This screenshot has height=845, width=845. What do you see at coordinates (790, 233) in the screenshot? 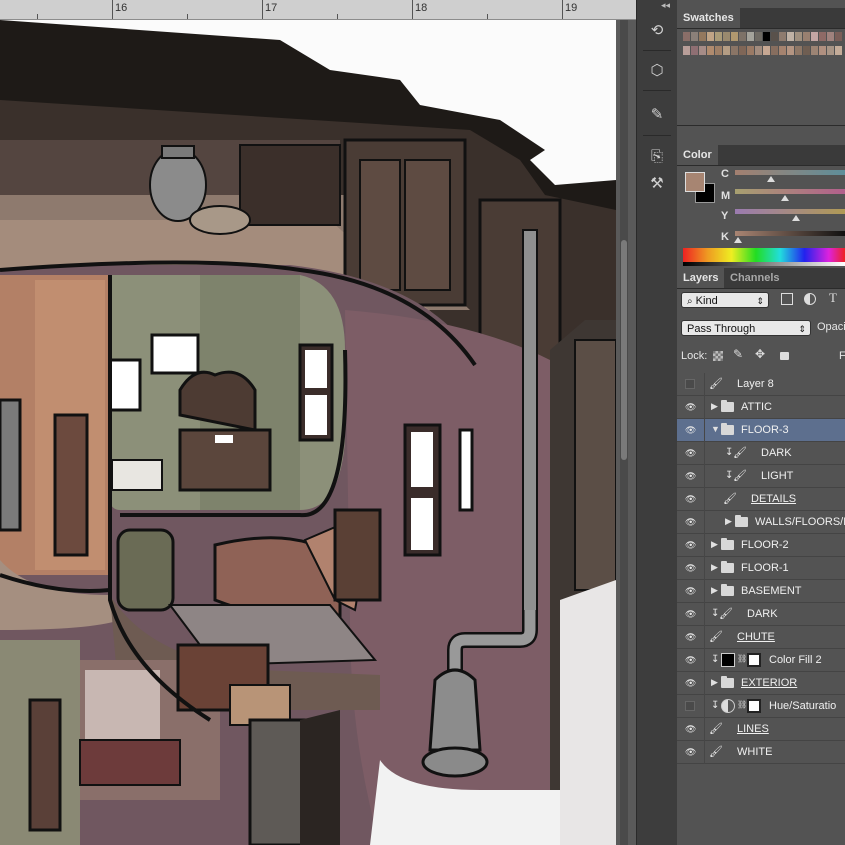
I see `black-slider-track` at bounding box center [790, 233].